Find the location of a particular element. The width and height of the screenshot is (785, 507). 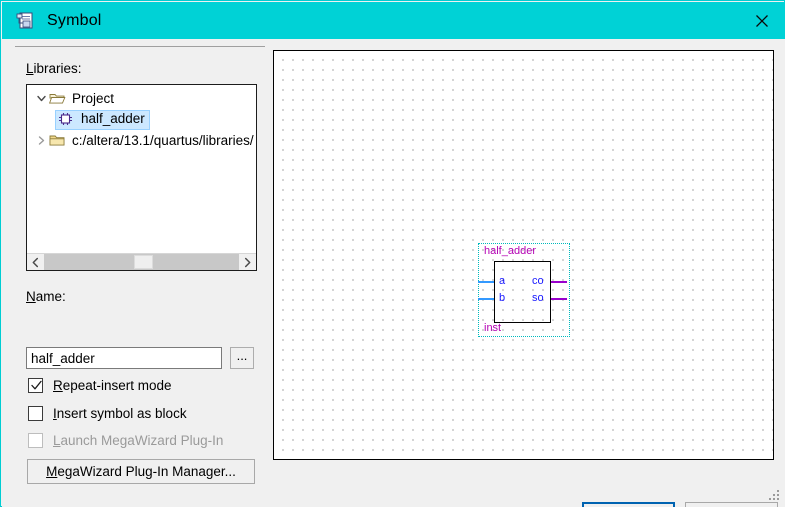

tree-item-half-adder: half_adder is located at coordinates (141, 119).